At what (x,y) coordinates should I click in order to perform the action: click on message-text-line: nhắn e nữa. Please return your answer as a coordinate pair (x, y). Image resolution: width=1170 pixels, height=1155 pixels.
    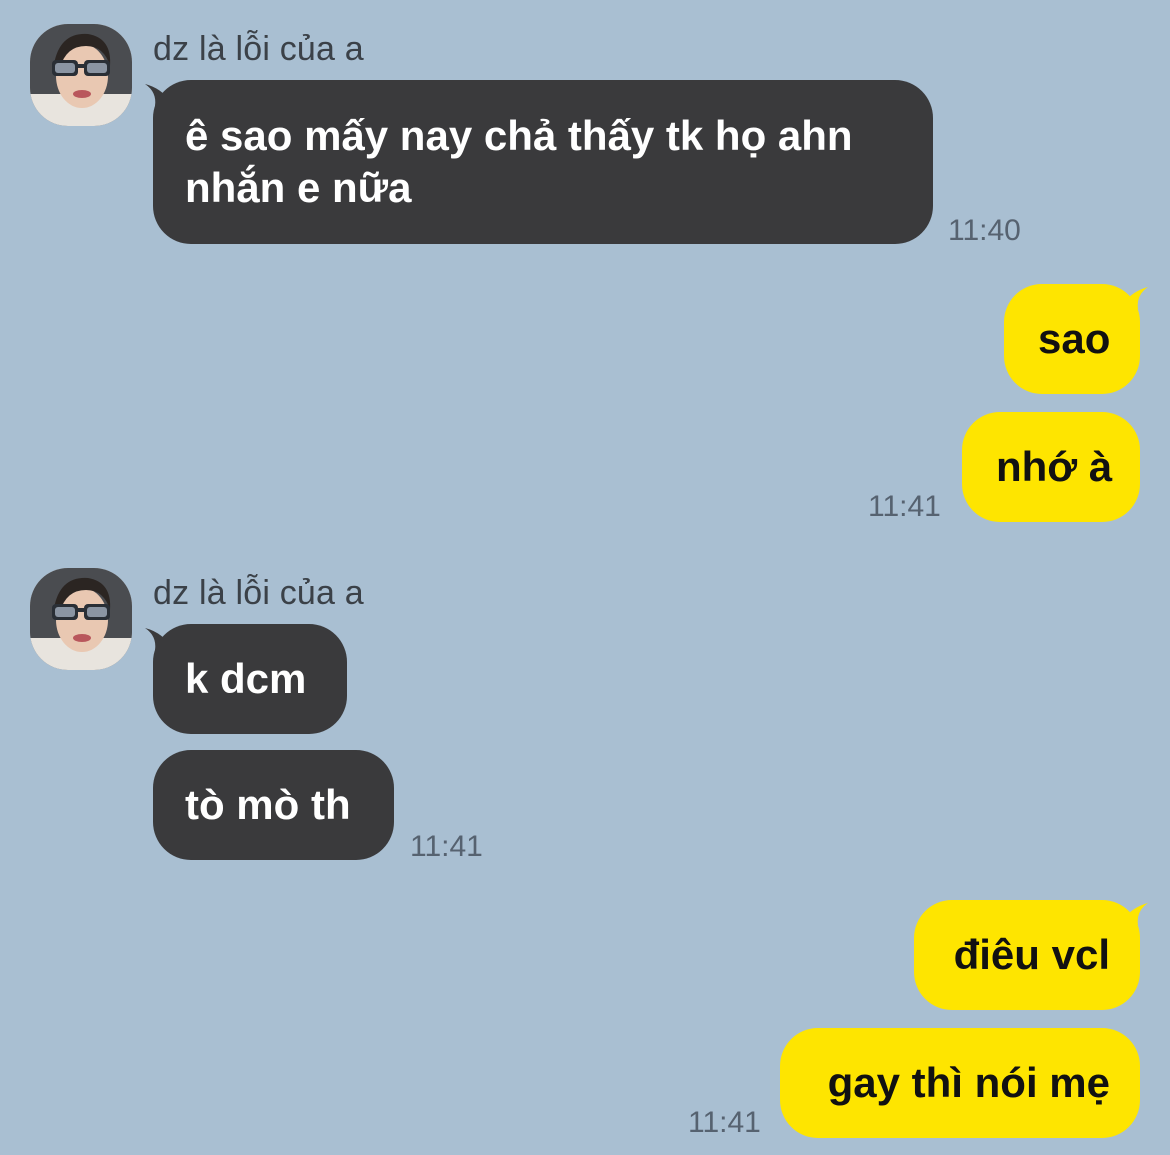
    Looking at the image, I should click on (298, 187).